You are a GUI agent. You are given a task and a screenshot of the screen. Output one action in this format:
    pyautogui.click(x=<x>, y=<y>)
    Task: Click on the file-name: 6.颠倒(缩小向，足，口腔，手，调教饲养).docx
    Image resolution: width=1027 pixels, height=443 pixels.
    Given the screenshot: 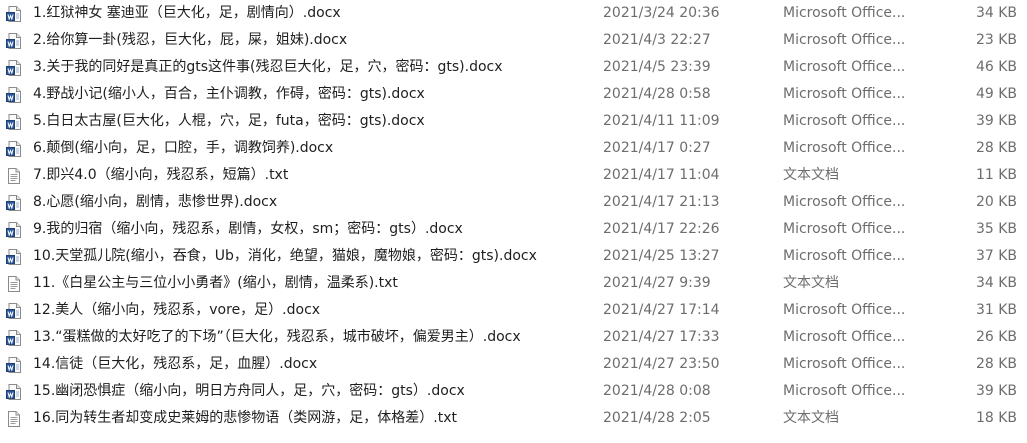 What is the action you would take?
    pyautogui.click(x=313, y=148)
    